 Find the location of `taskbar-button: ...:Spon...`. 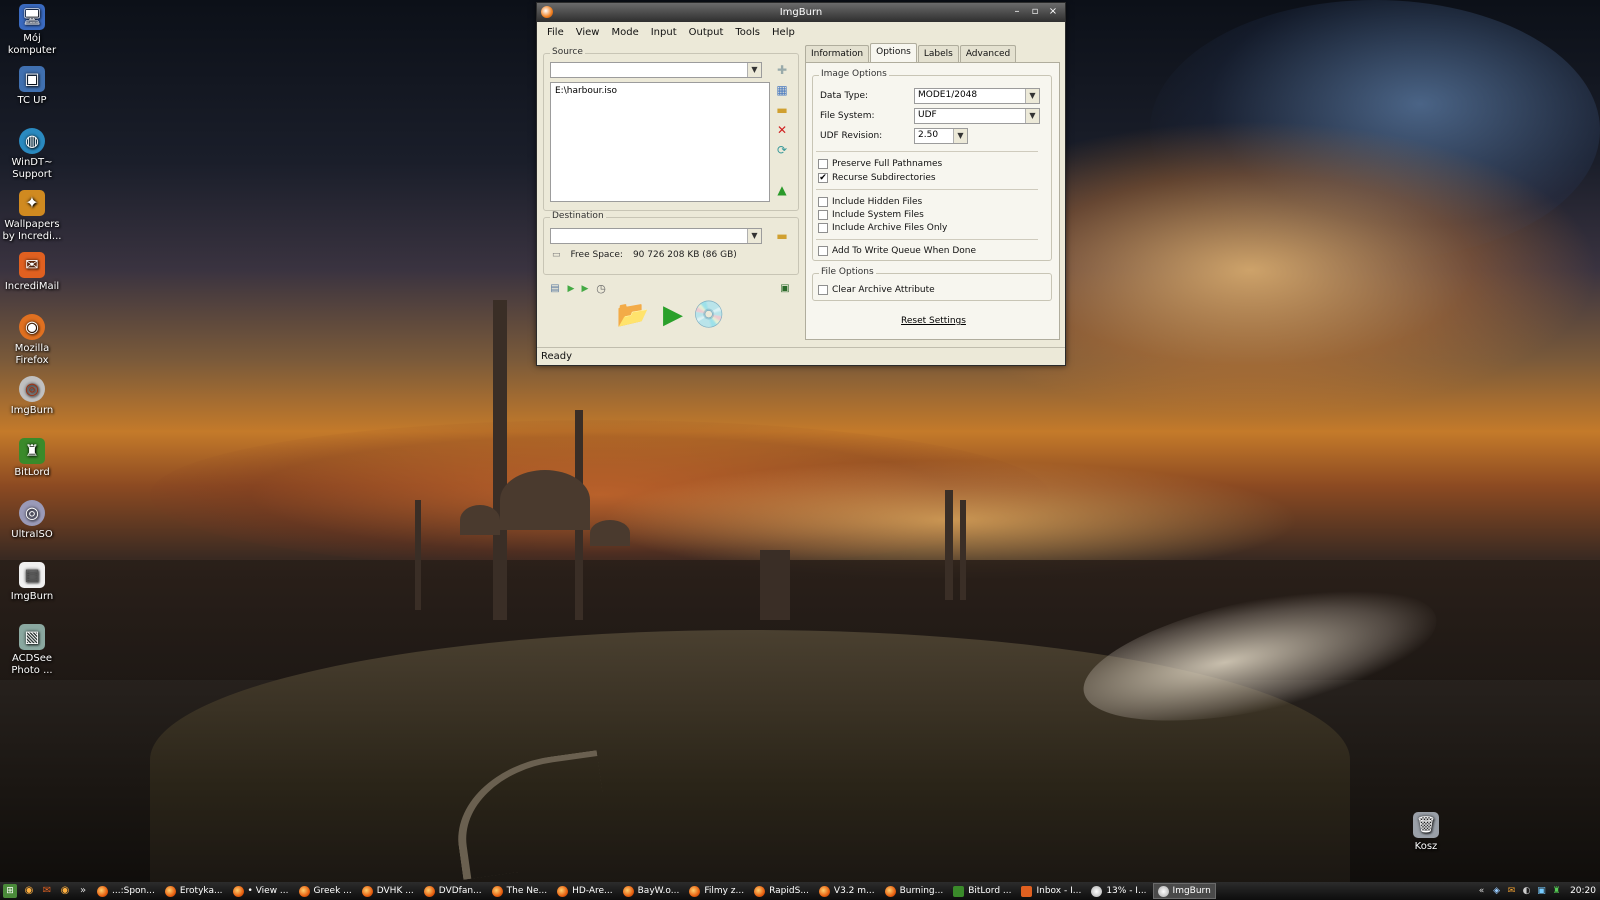

taskbar-button: ...:Spon... is located at coordinates (126, 891).